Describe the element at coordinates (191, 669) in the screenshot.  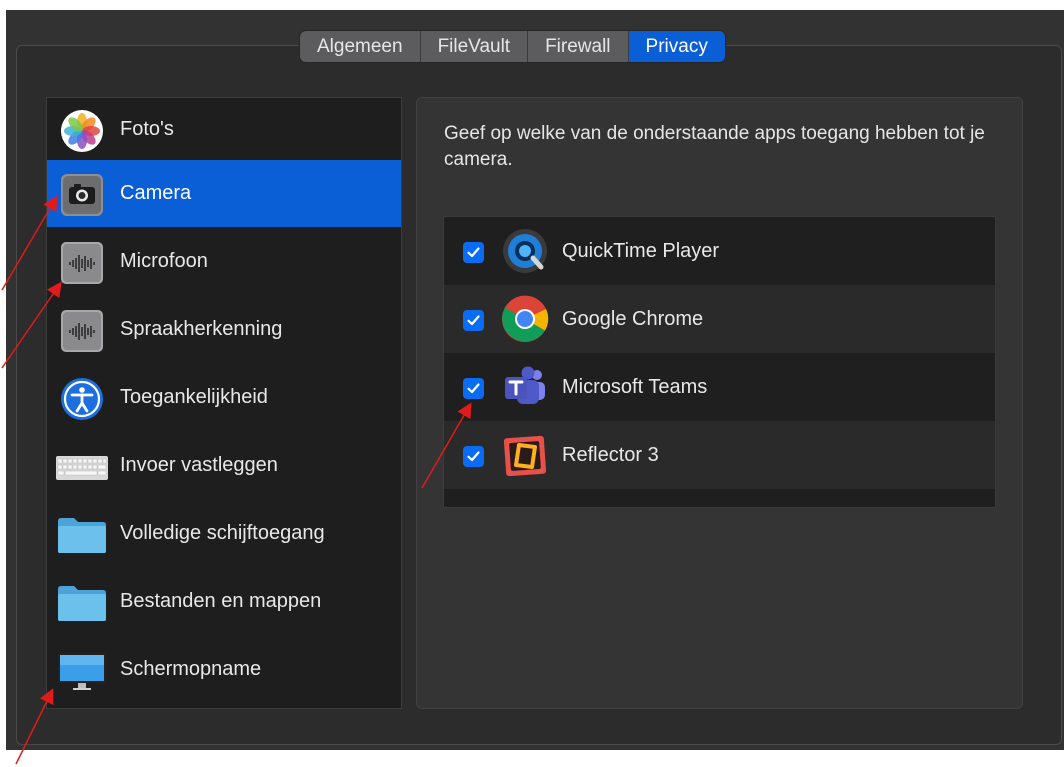
I see `category-label: Schermopname` at that location.